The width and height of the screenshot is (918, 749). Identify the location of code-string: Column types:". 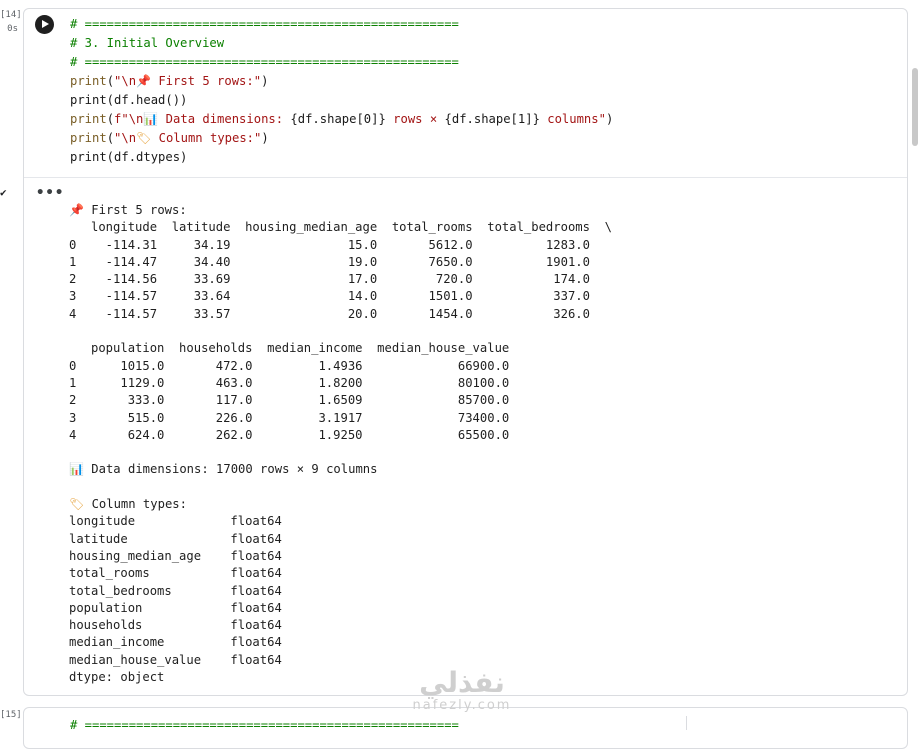
(206, 138).